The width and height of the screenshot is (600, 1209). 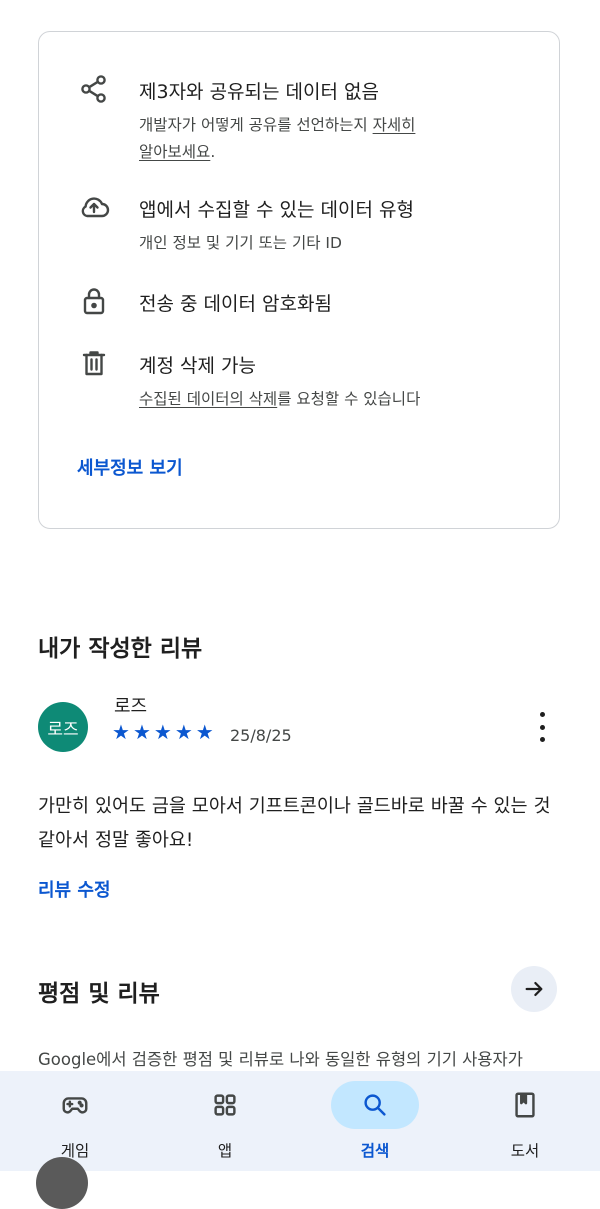 What do you see at coordinates (277, 139) in the screenshot?
I see `safety-item-subtitle: 개발자가 어떻게 공유를 선언하는지 자세히 알아보세요.` at bounding box center [277, 139].